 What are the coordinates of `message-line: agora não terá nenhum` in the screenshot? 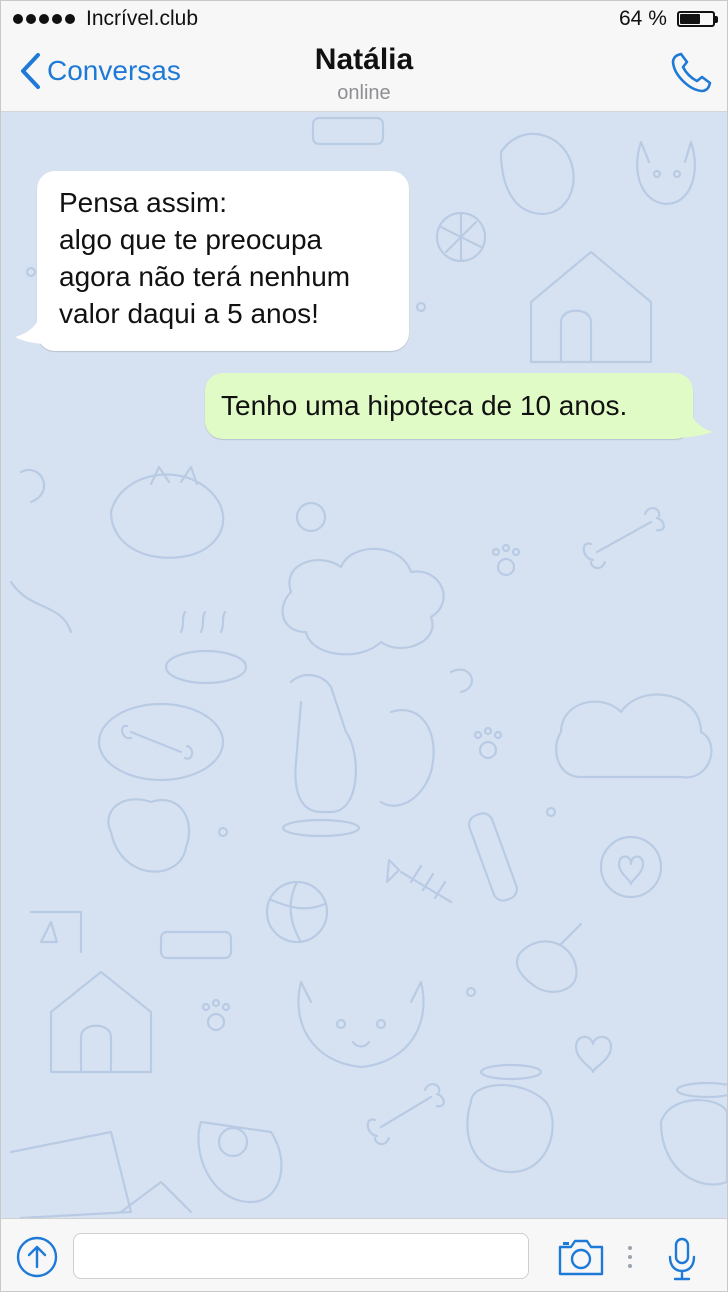 It's located at (205, 276).